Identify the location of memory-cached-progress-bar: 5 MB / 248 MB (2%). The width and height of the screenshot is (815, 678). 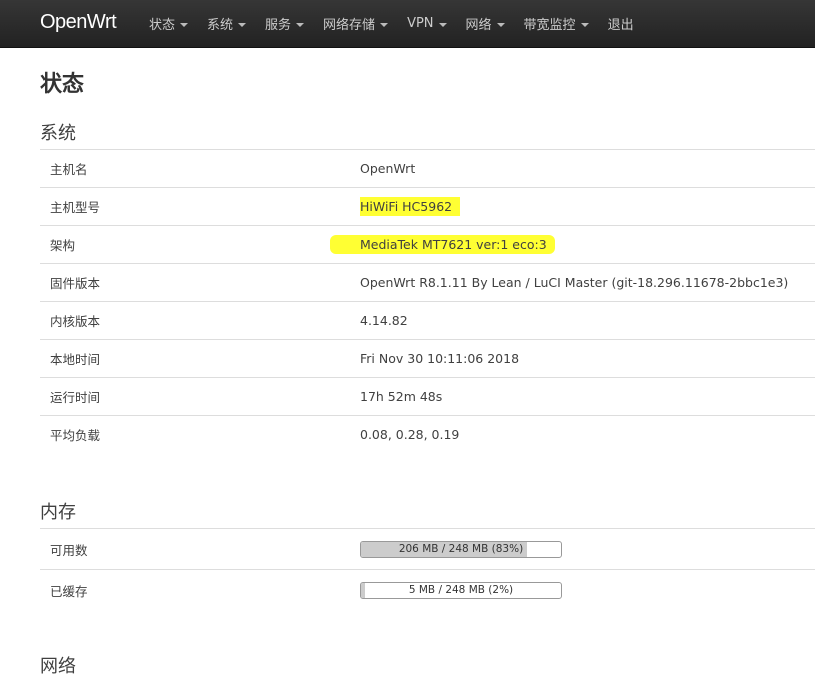
(461, 590).